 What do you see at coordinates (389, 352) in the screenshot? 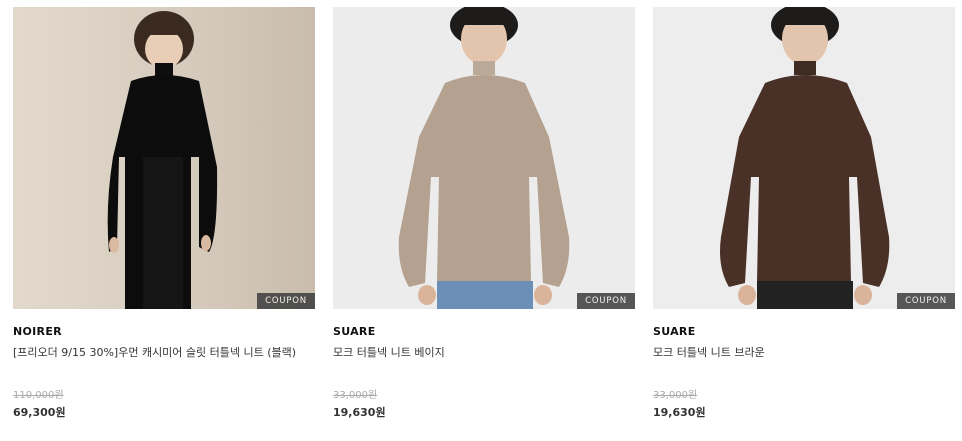
I see `product-name: 모크 터틀넥 니트 베이지` at bounding box center [389, 352].